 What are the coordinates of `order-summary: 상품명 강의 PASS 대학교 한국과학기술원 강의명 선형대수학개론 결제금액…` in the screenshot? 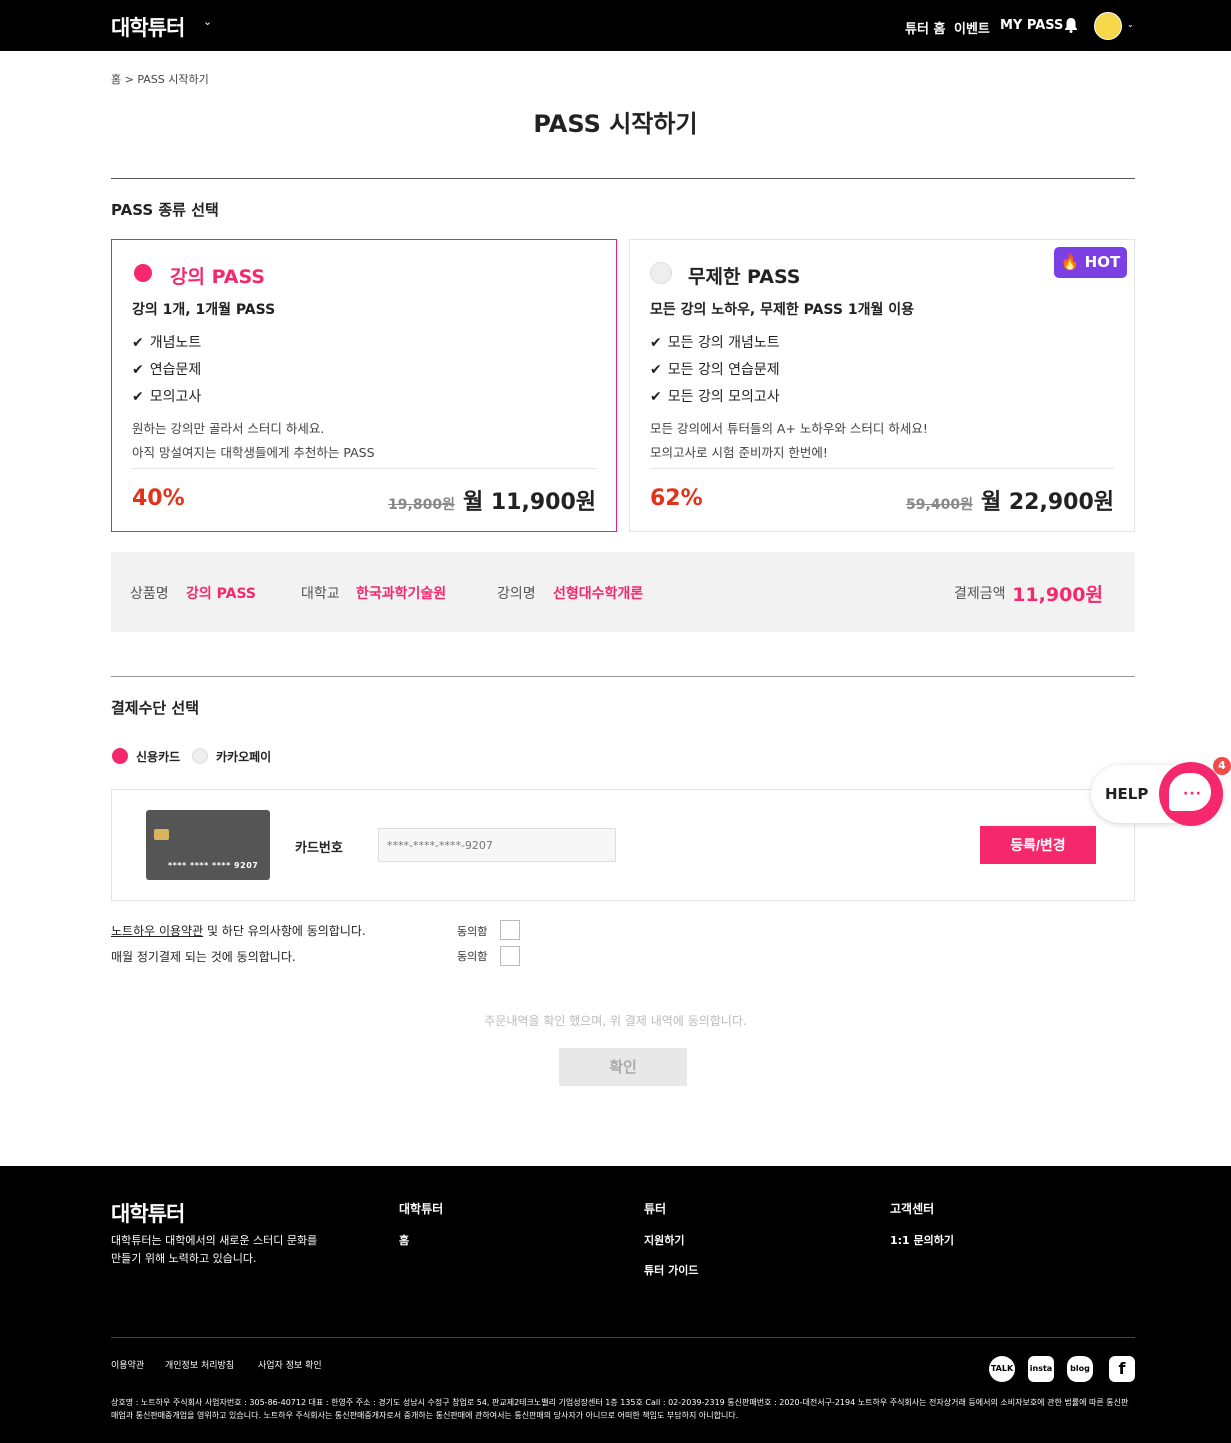 It's located at (623, 592).